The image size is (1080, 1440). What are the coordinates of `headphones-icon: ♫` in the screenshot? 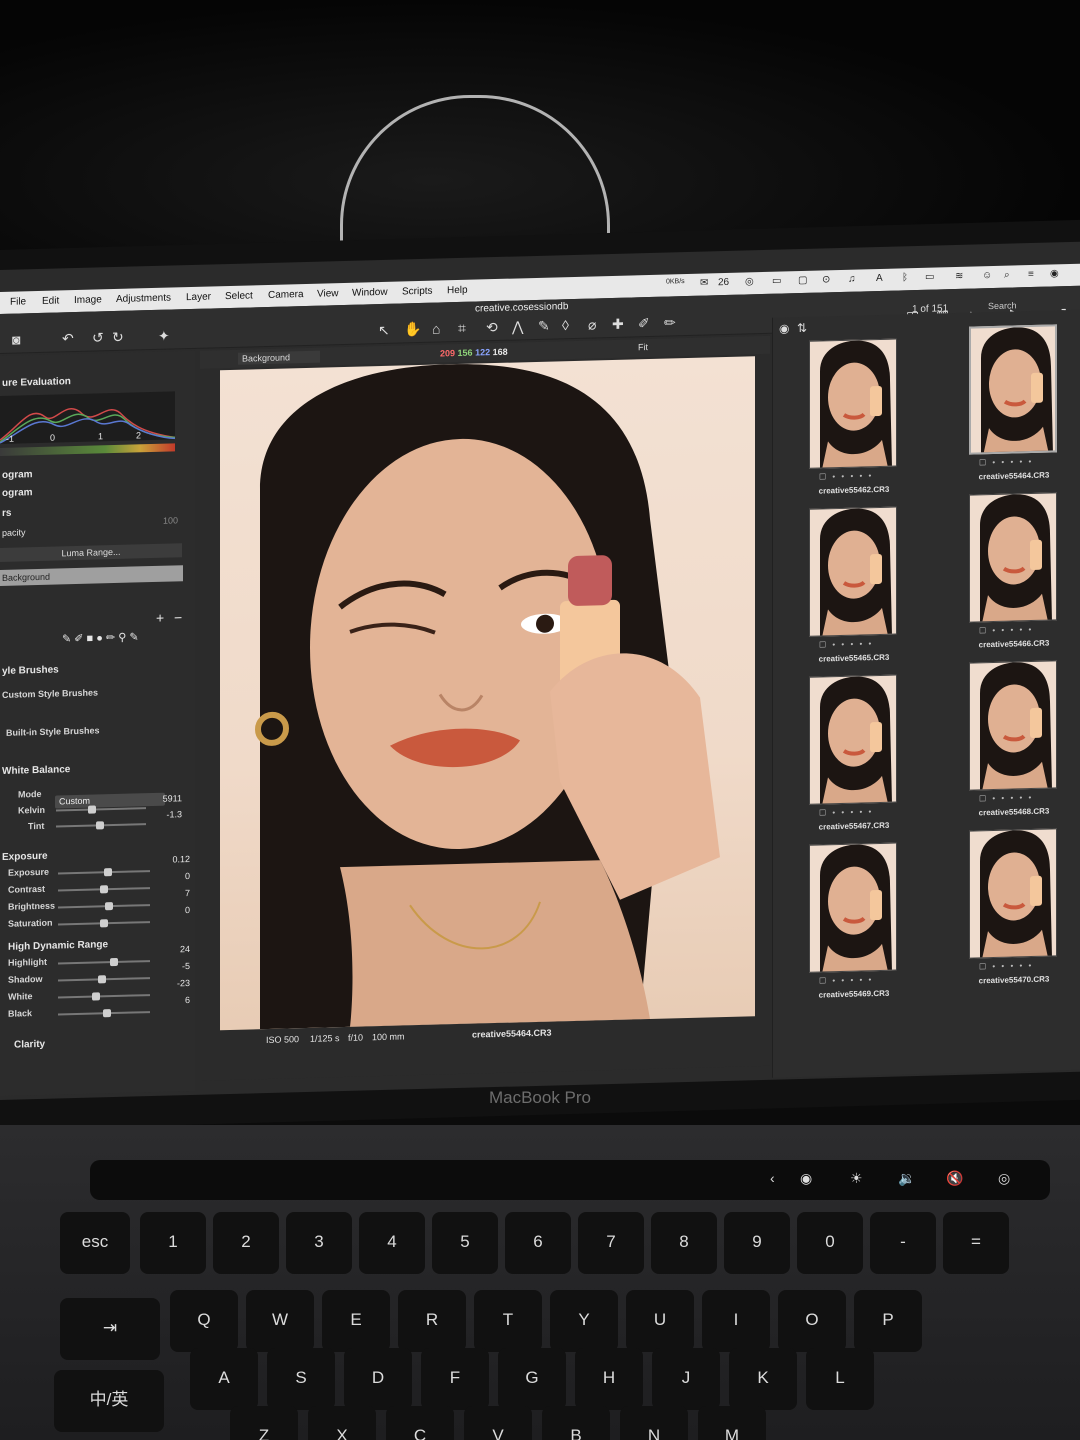 It's located at (852, 279).